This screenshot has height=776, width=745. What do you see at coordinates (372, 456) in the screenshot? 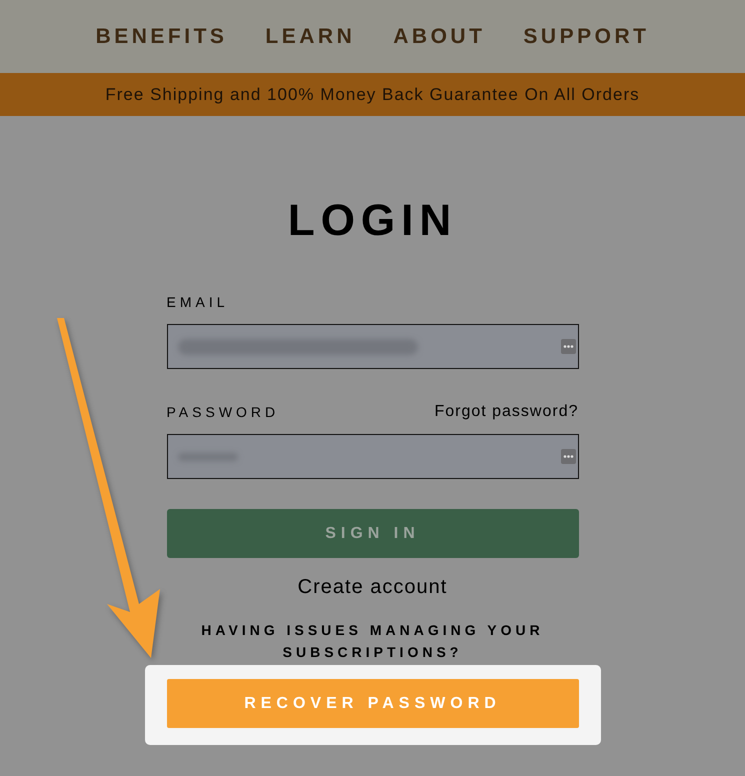
I see `password-field` at bounding box center [372, 456].